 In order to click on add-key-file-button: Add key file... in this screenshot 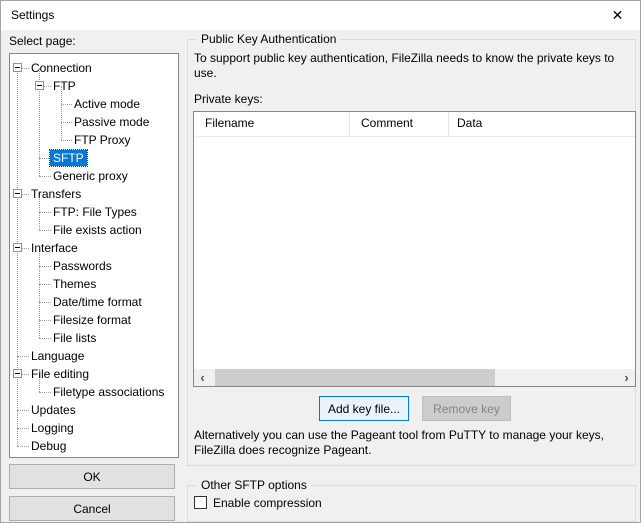, I will do `click(364, 408)`.